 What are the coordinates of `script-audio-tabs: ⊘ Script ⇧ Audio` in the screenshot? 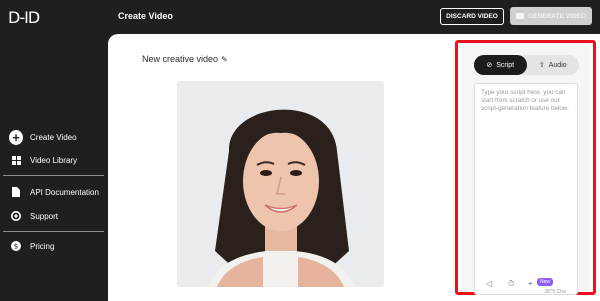 It's located at (526, 65).